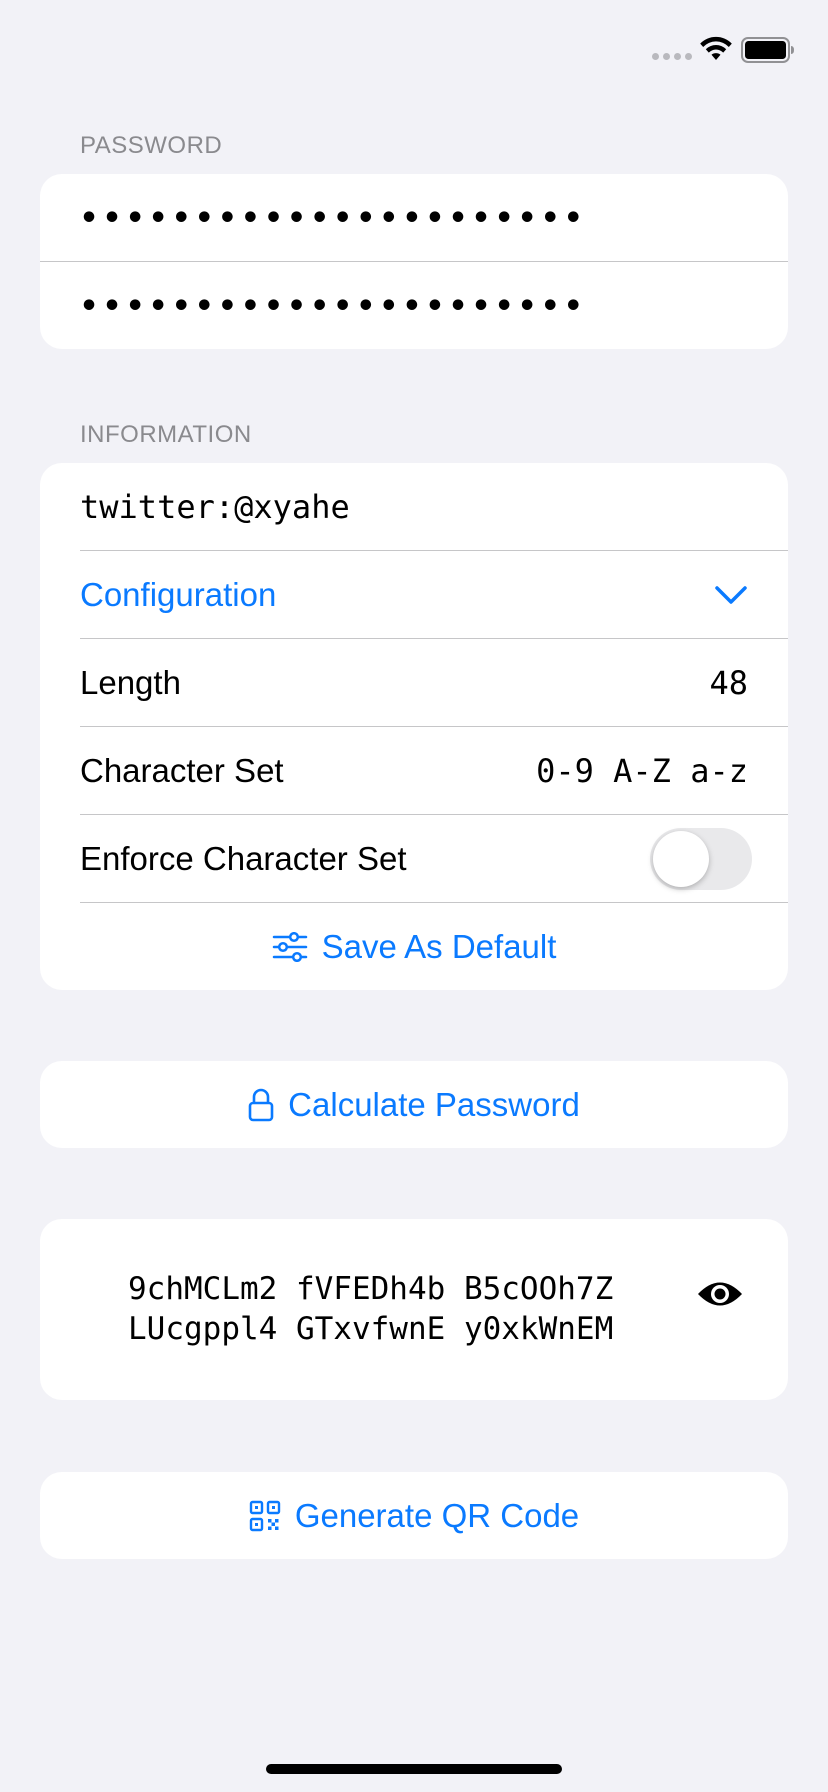 This screenshot has height=1792, width=828. What do you see at coordinates (243, 858) in the screenshot?
I see `enforce-character-set-label: Enforce Character Set` at bounding box center [243, 858].